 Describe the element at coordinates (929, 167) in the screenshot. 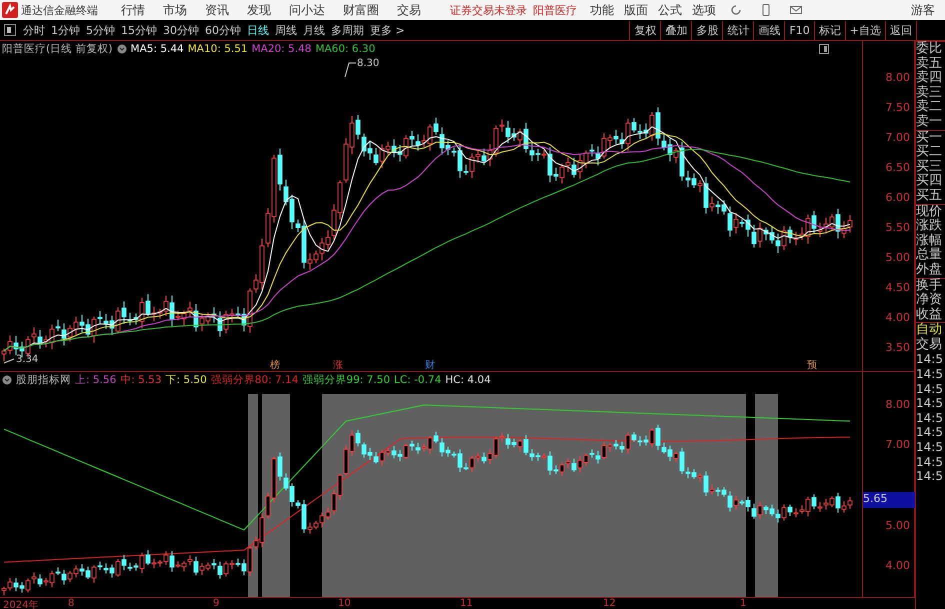

I see `quote-label: 买三` at that location.